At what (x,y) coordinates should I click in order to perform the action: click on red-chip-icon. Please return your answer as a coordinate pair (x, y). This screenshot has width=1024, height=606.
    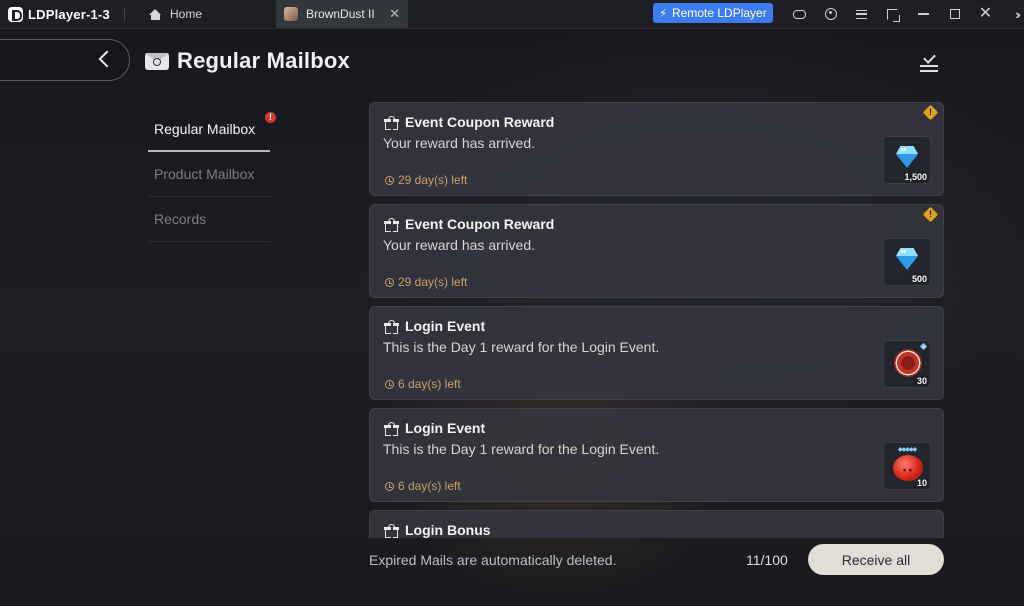
    Looking at the image, I should click on (908, 363).